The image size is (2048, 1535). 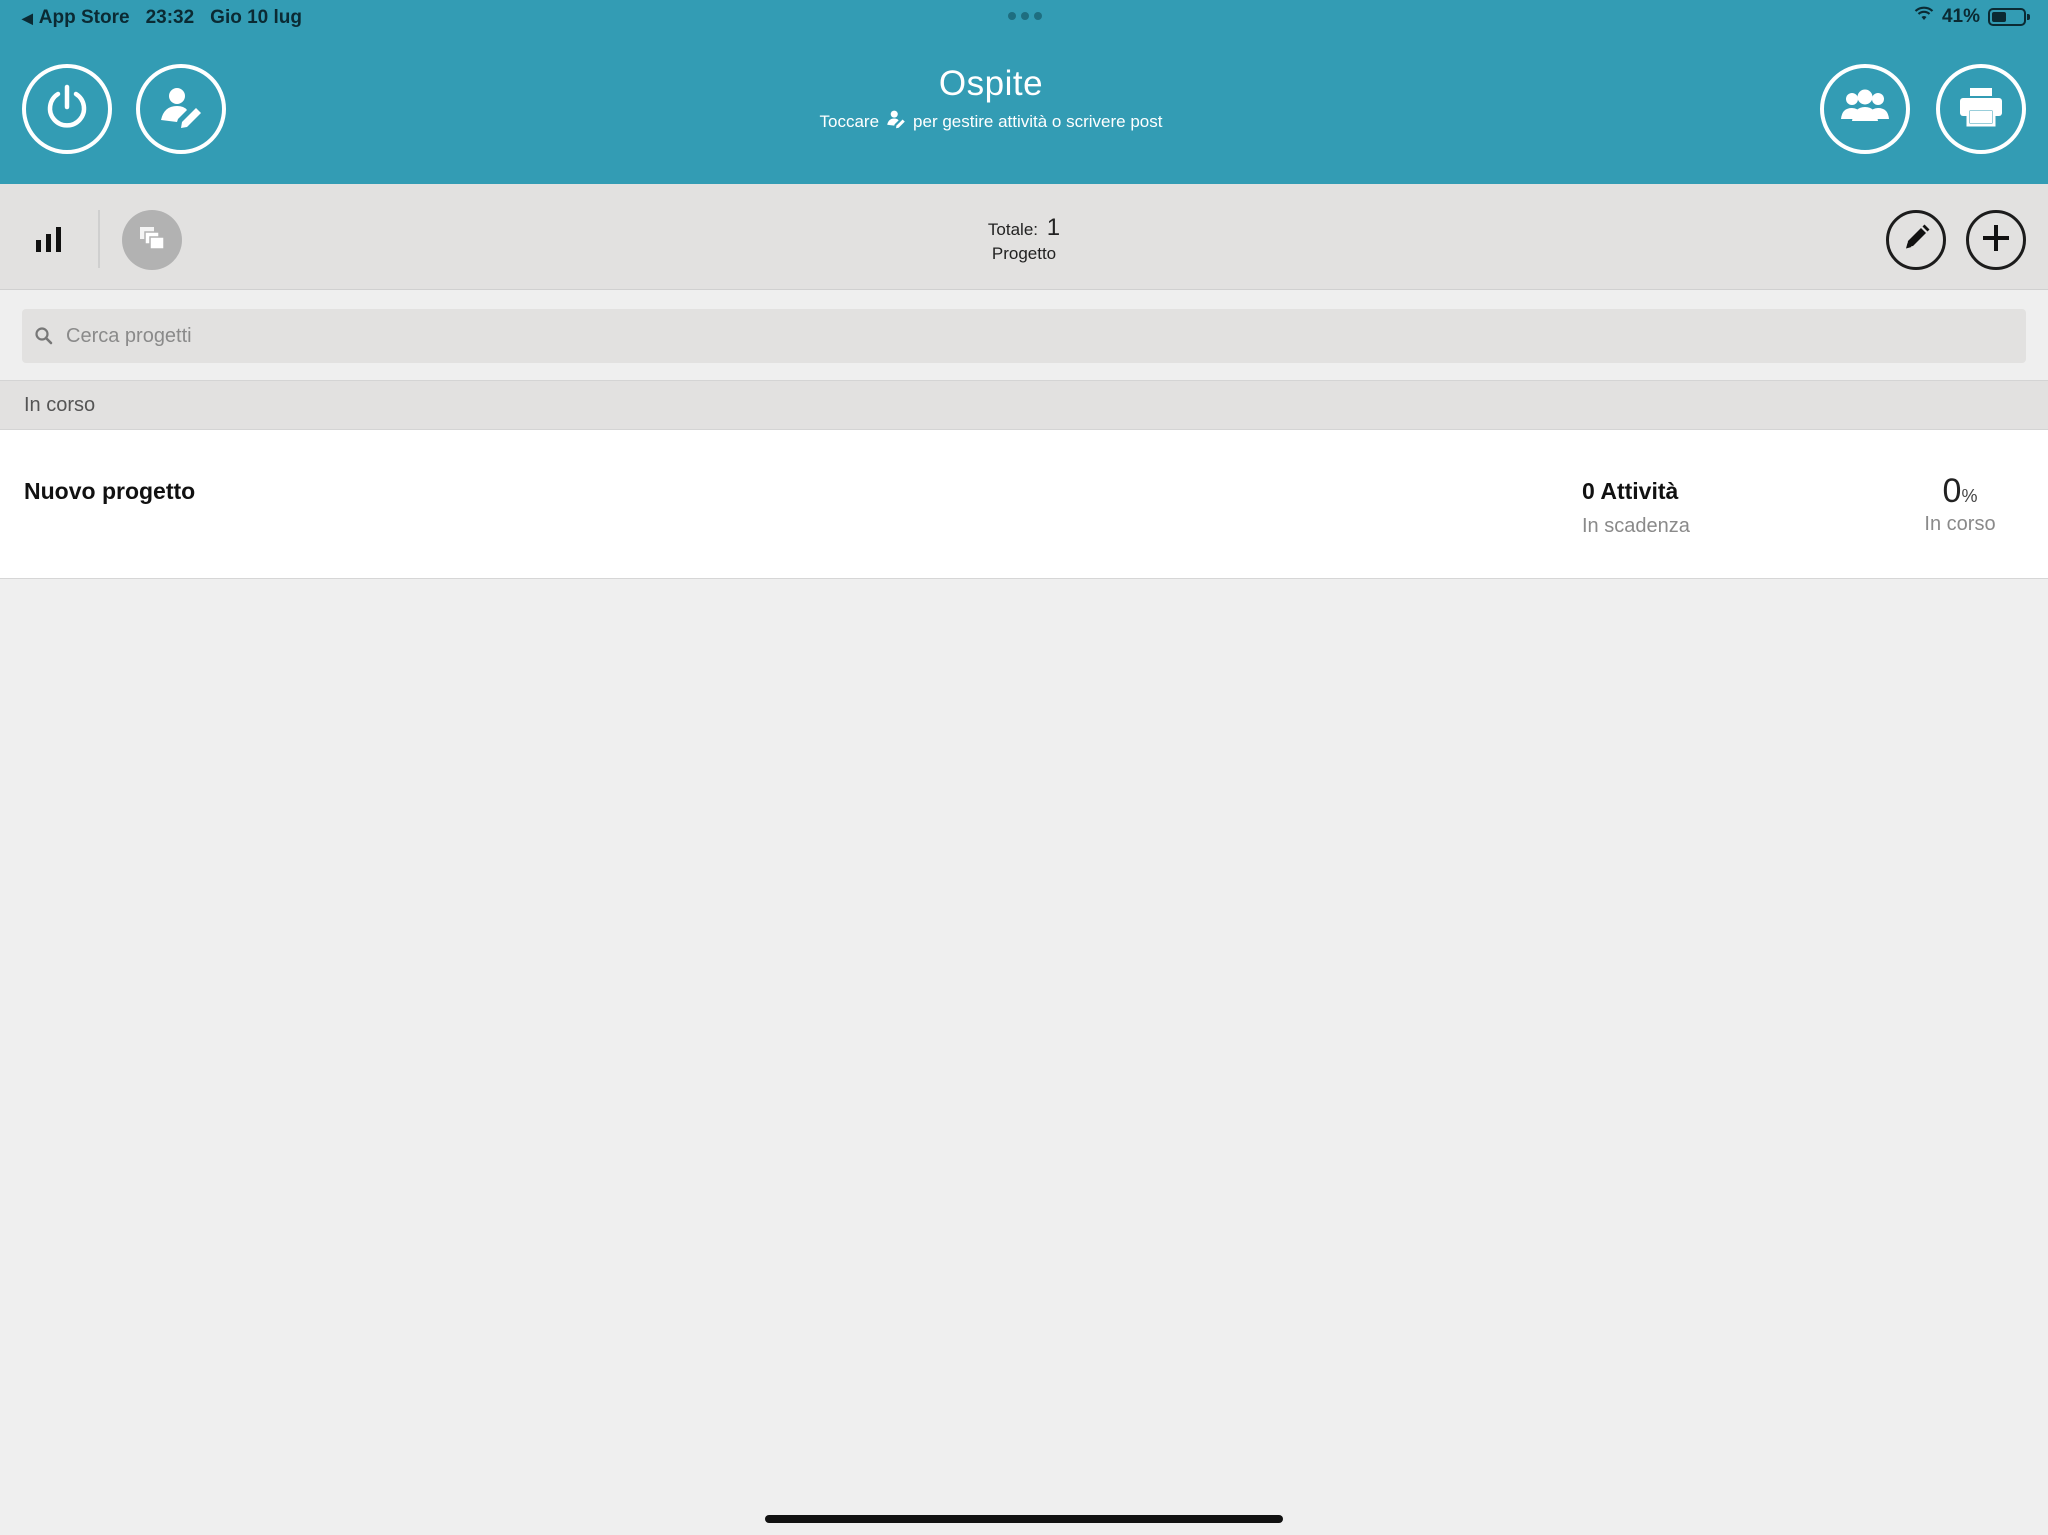 What do you see at coordinates (49, 241) in the screenshot?
I see `bar-chart-icon` at bounding box center [49, 241].